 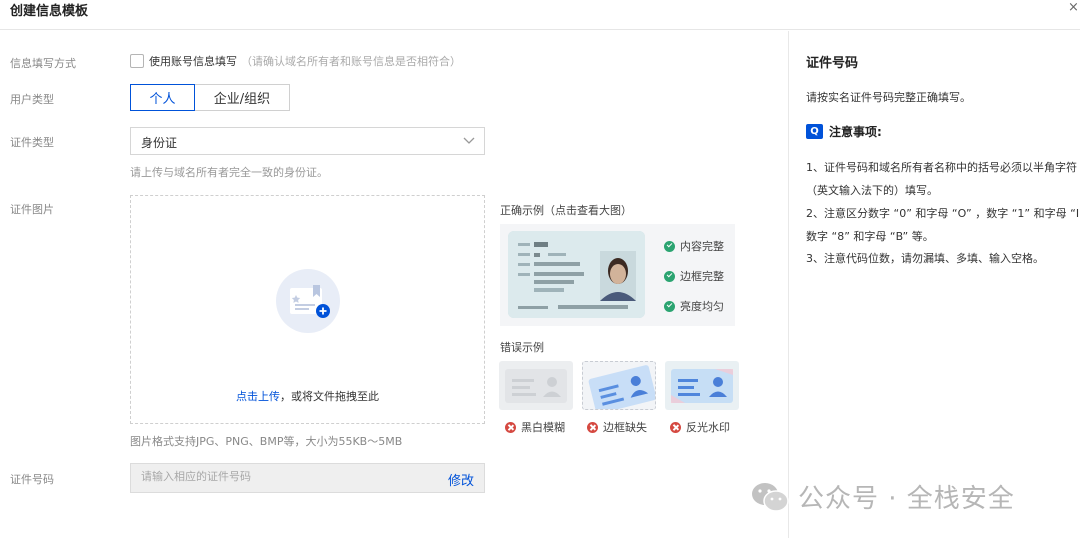 What do you see at coordinates (32, 209) in the screenshot?
I see `doc-image-label: 证件图片` at bounding box center [32, 209].